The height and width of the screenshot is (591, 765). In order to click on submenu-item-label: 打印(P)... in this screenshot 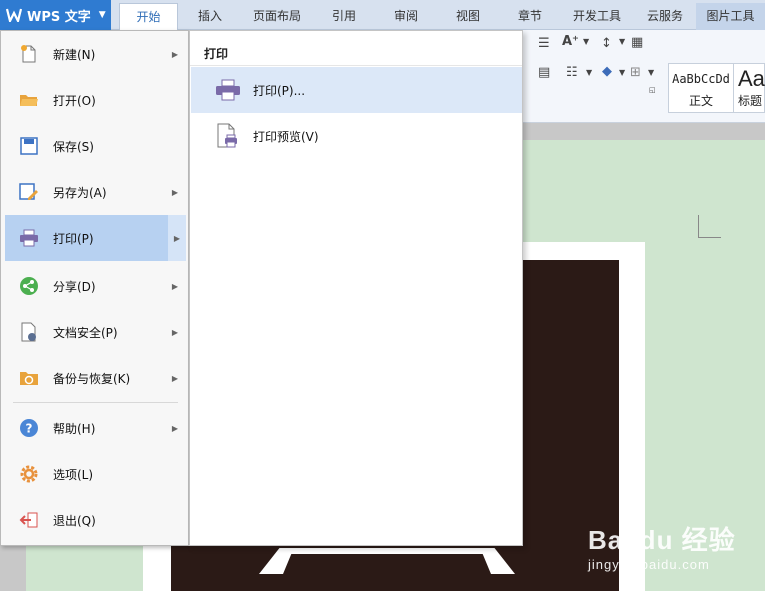, I will do `click(279, 90)`.